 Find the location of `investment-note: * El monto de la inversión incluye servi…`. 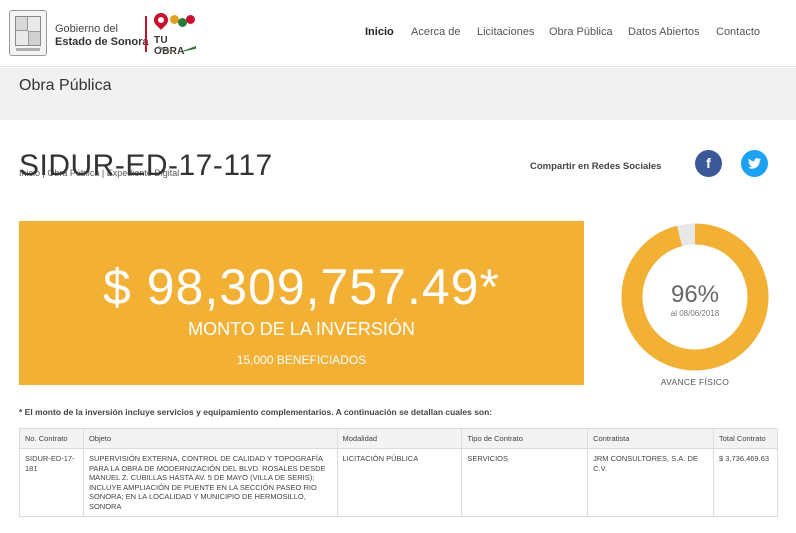

investment-note: * El monto de la inversión incluye servi… is located at coordinates (256, 412).